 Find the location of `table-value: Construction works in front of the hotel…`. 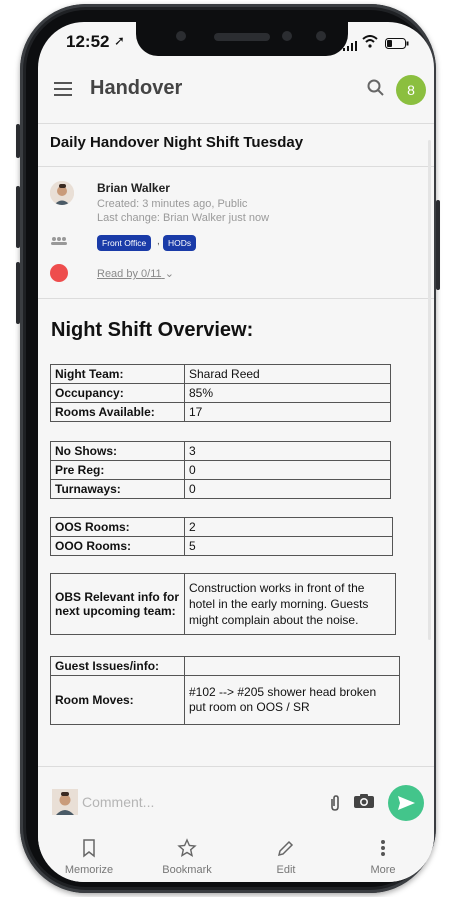

table-value: Construction works in front of the hotel… is located at coordinates (290, 604).